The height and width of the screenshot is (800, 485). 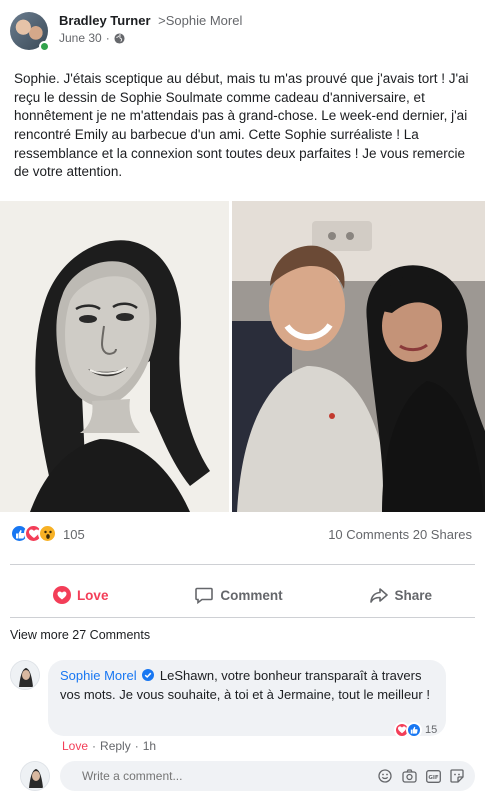 What do you see at coordinates (80, 635) in the screenshot?
I see `view-more-comments: View more 27 Comments` at bounding box center [80, 635].